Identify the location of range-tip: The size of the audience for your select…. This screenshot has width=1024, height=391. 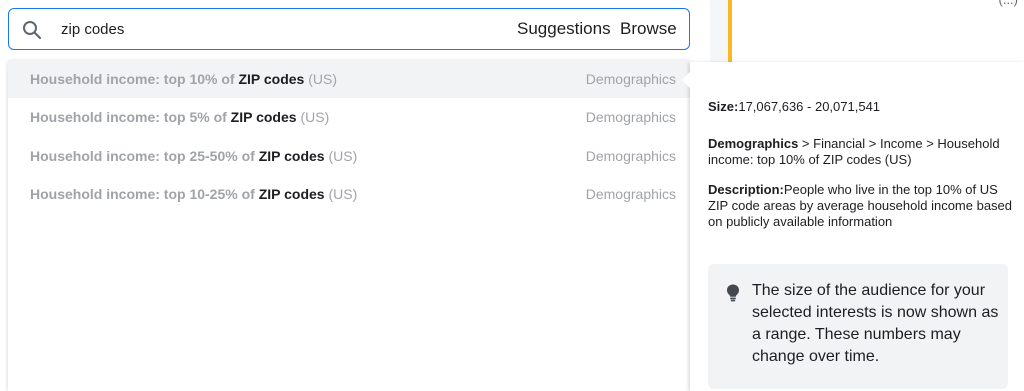
(858, 326).